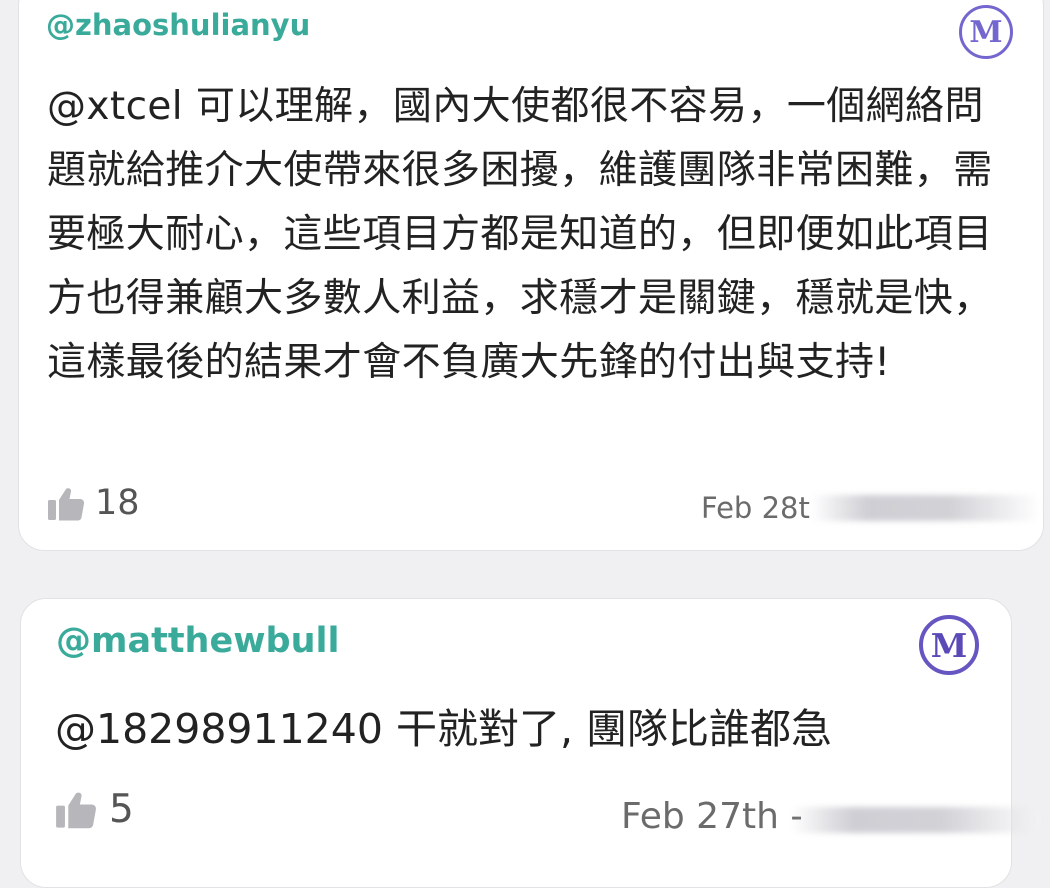  What do you see at coordinates (178, 25) in the screenshot?
I see `comment-author-link: @zhaoshulianyu` at bounding box center [178, 25].